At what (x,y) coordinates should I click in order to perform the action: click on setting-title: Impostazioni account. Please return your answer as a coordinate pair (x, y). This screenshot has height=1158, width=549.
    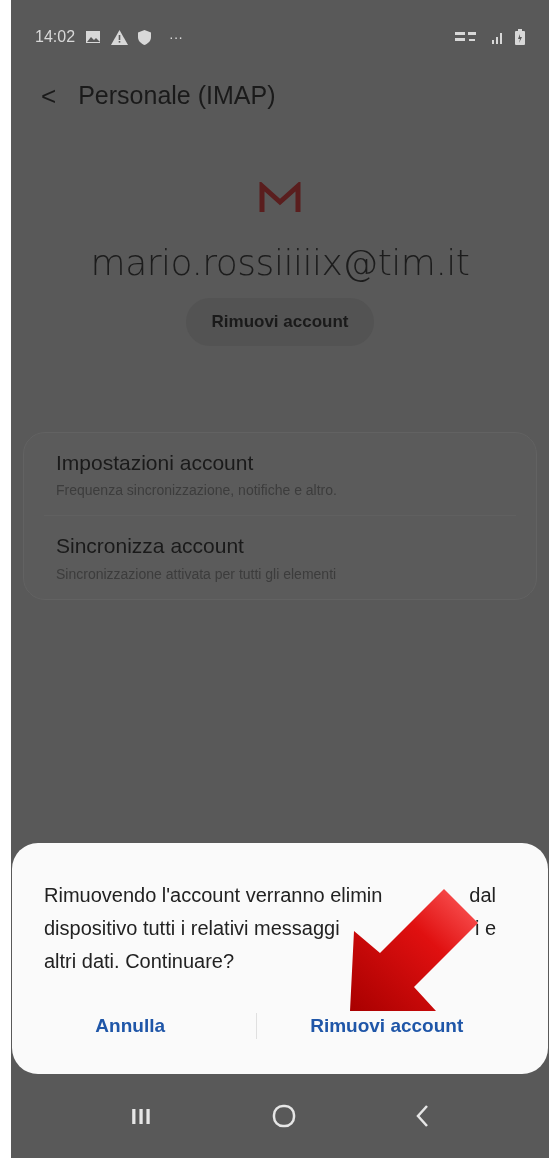
    Looking at the image, I should click on (280, 462).